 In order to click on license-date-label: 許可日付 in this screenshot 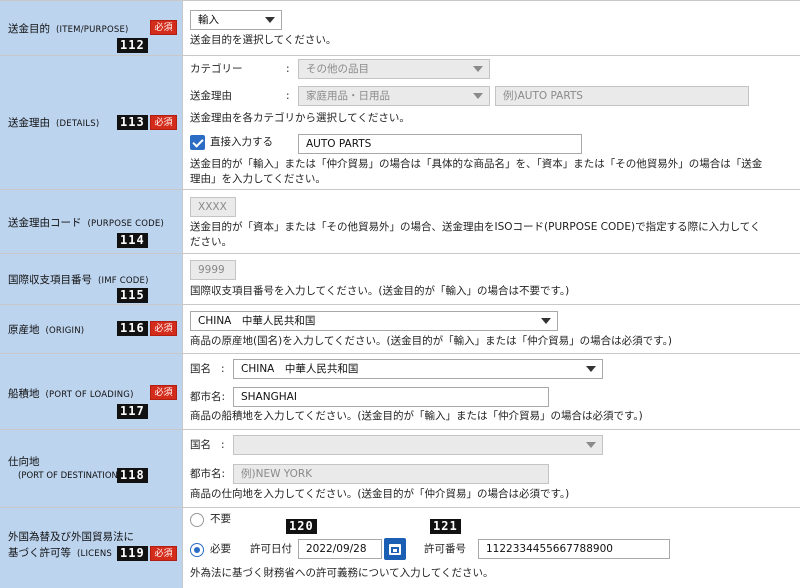, I will do `click(271, 549)`.